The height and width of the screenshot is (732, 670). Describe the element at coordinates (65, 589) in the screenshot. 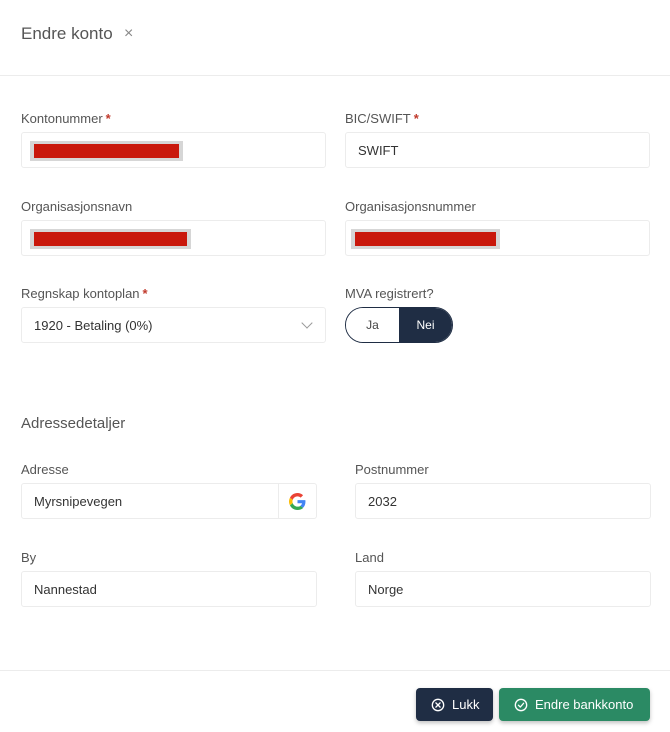

I see `city-value: Nannestad` at that location.